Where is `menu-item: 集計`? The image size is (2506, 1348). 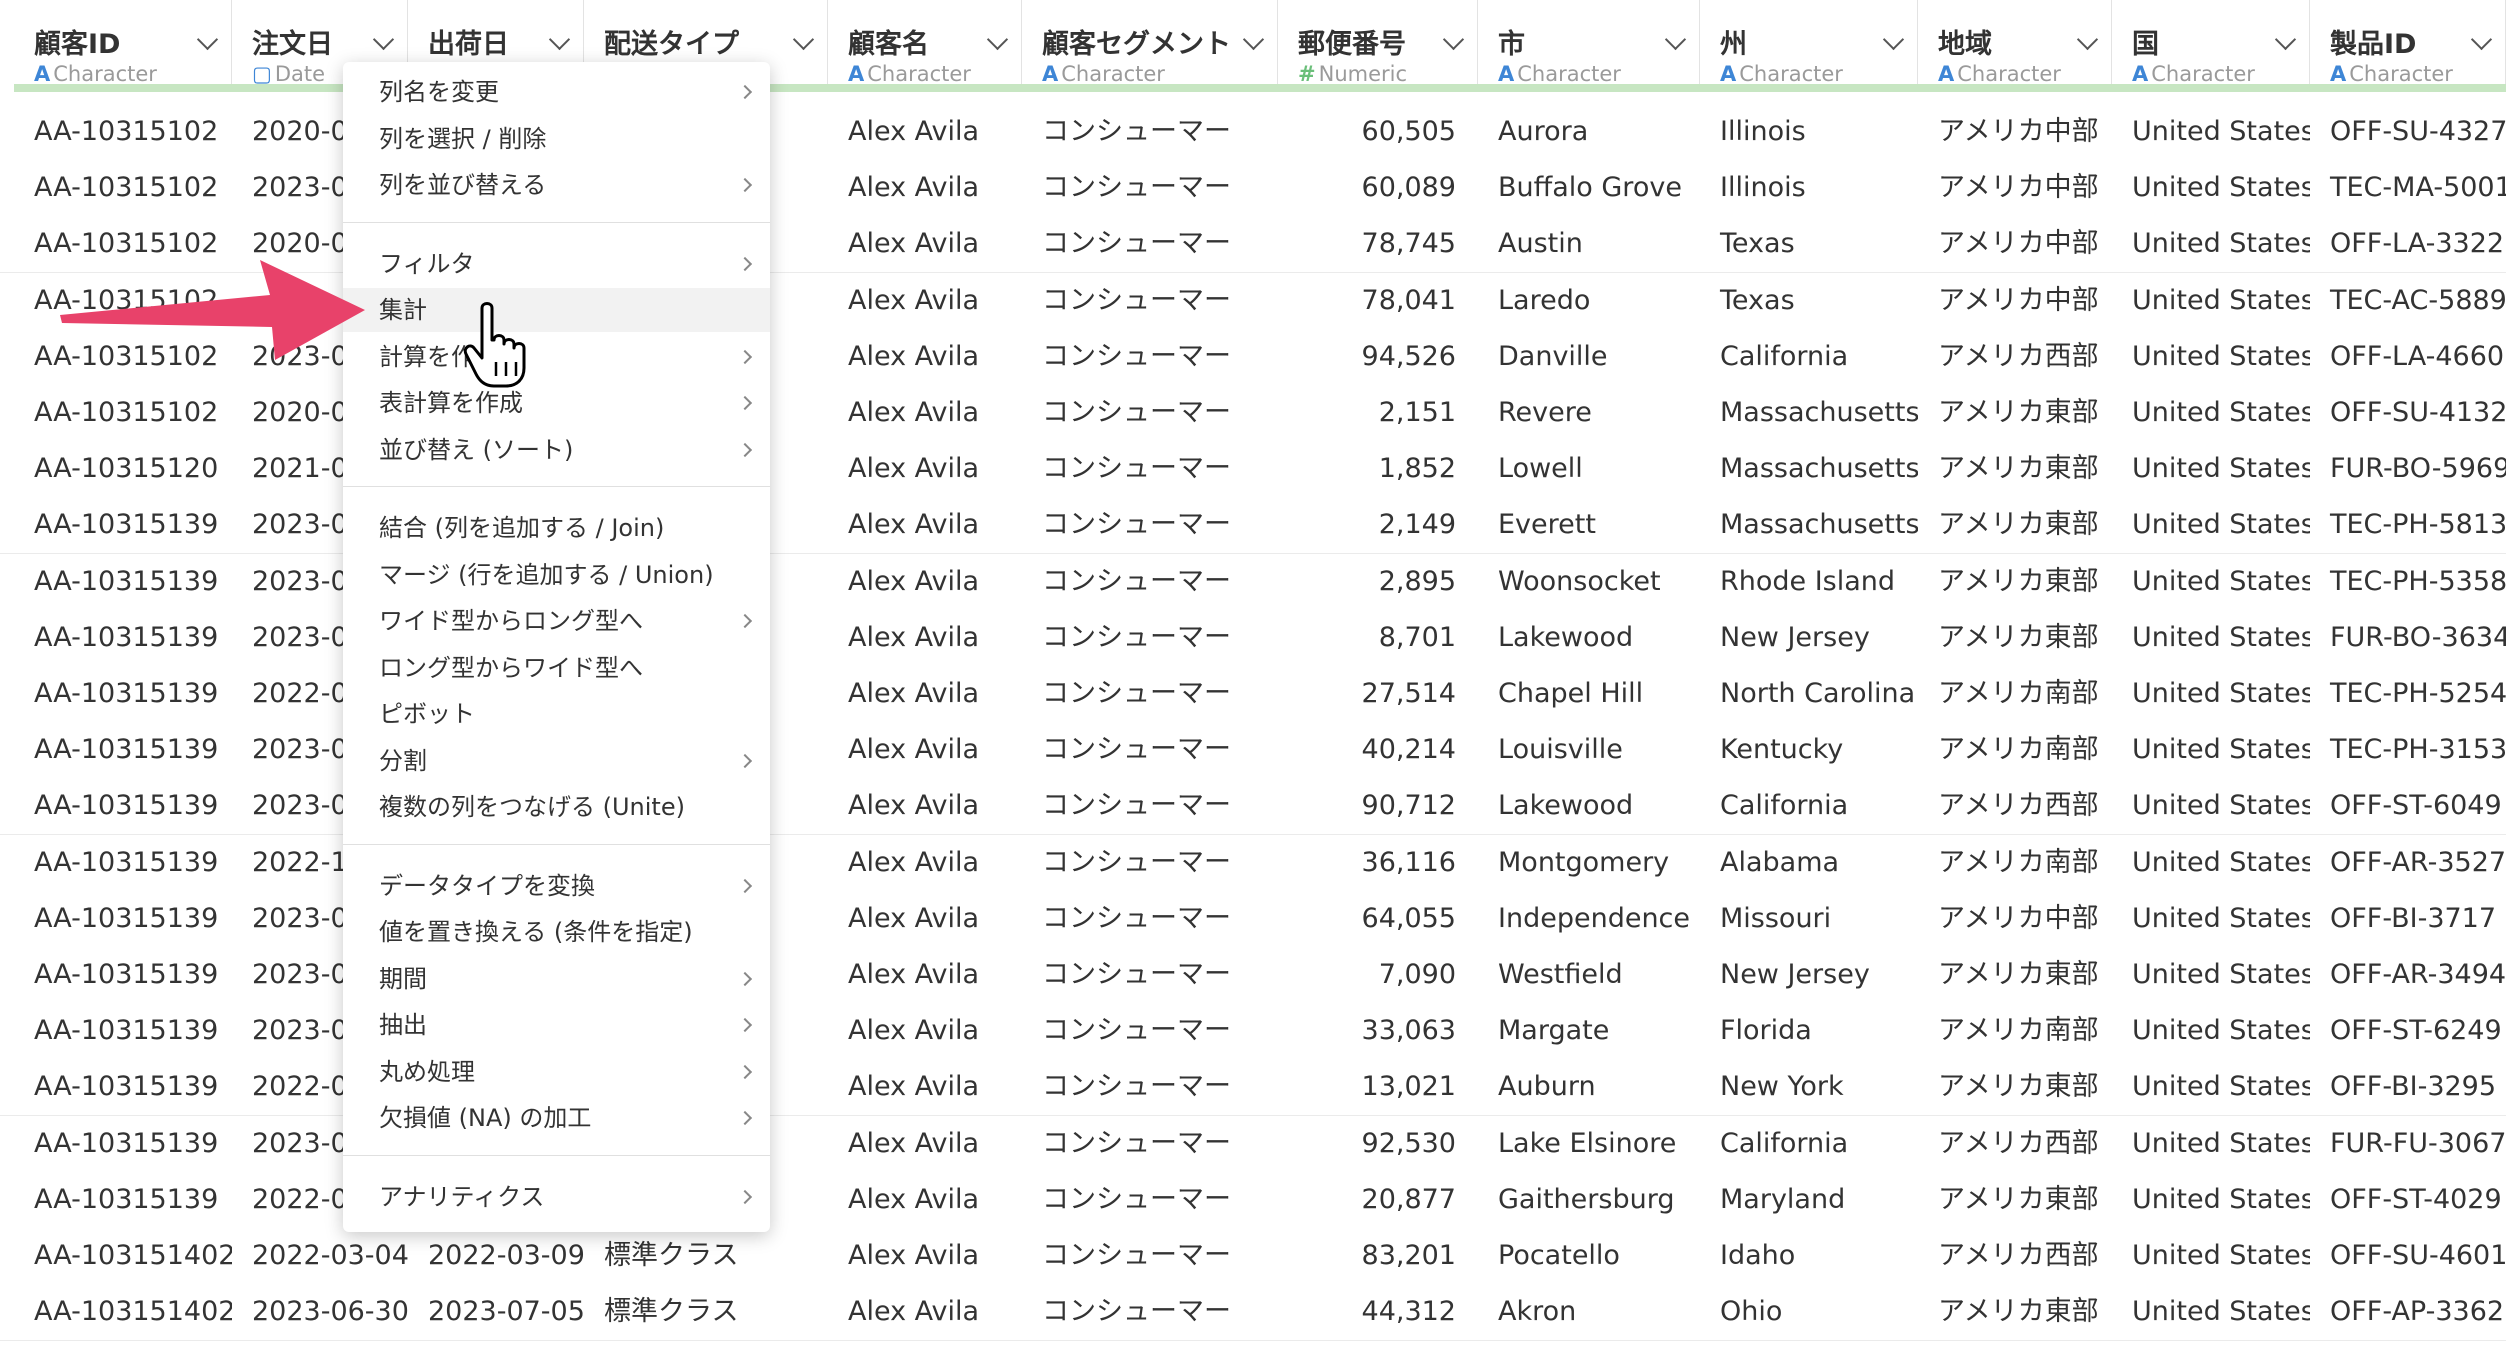 menu-item: 集計 is located at coordinates (556, 310).